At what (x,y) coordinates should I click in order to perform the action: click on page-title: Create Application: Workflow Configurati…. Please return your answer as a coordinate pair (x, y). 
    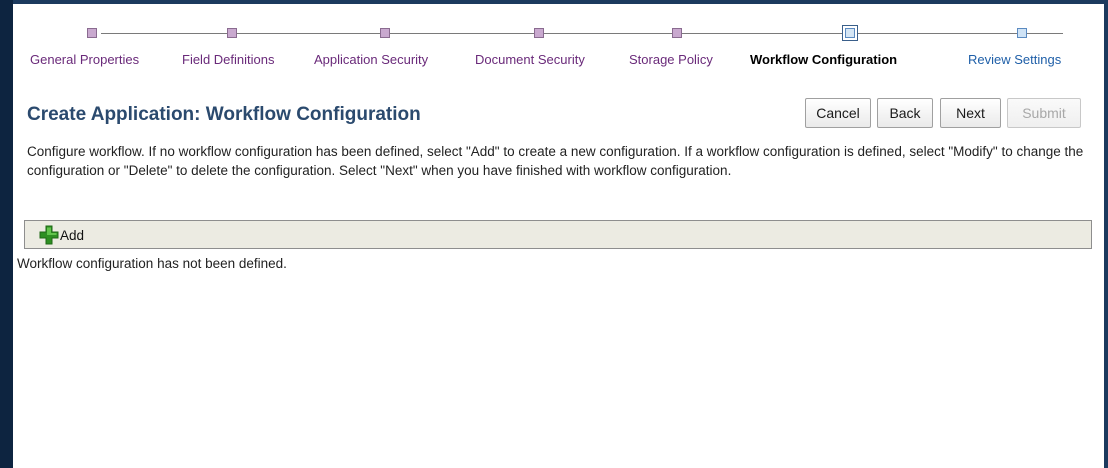
    Looking at the image, I should click on (224, 114).